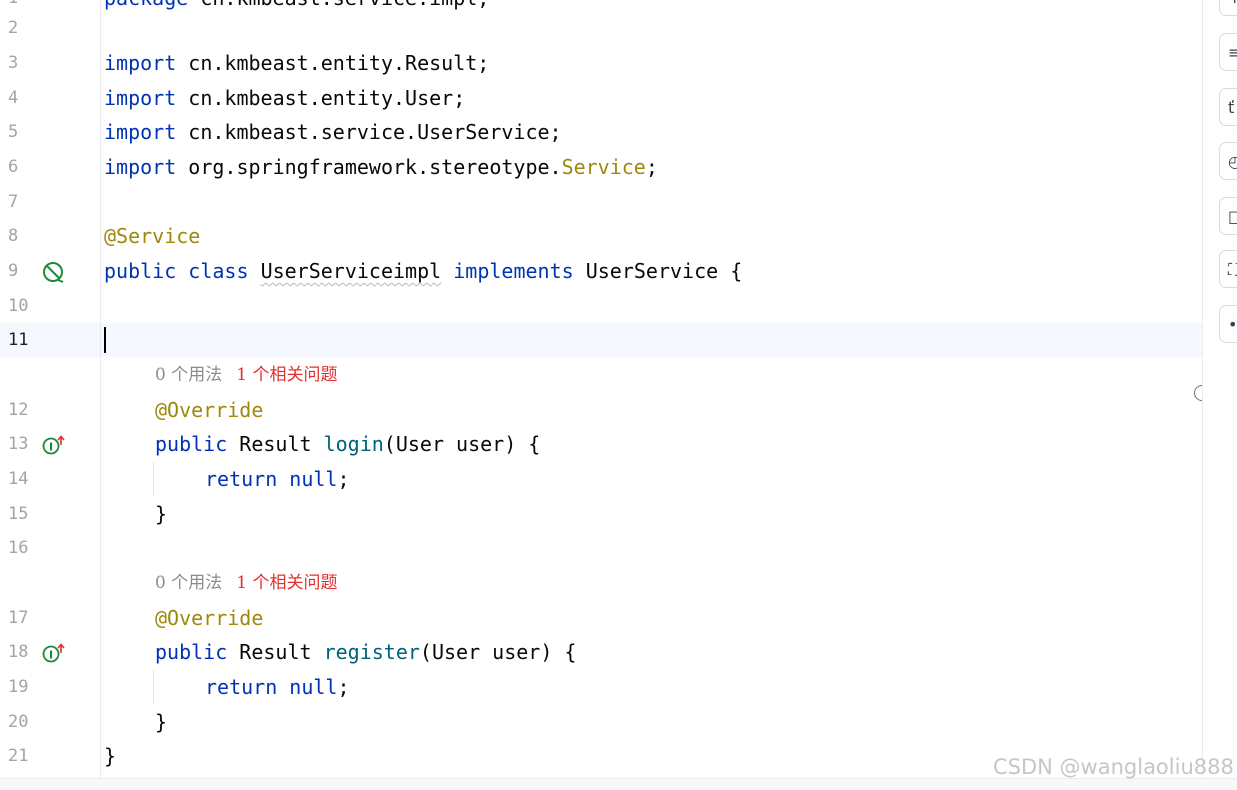  What do you see at coordinates (13, 202) in the screenshot?
I see `line-number: 7` at bounding box center [13, 202].